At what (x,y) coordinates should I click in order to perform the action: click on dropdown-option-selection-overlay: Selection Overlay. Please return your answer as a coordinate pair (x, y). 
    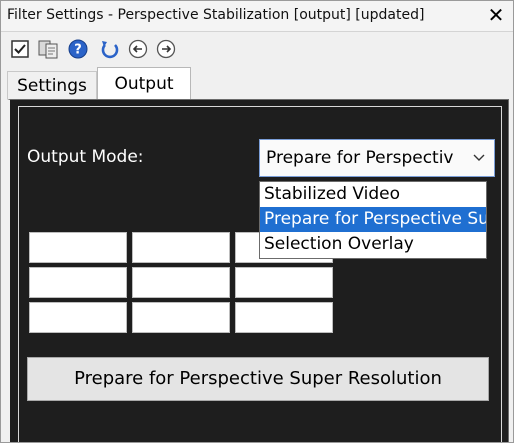
    Looking at the image, I should click on (373, 244).